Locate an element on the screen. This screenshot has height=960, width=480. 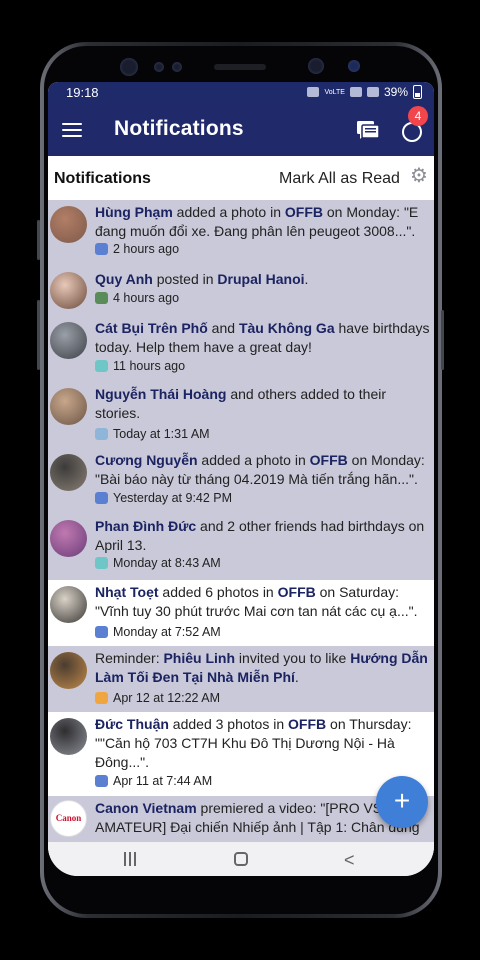
notification-meta: 11 hours ago is located at coordinates (140, 366).